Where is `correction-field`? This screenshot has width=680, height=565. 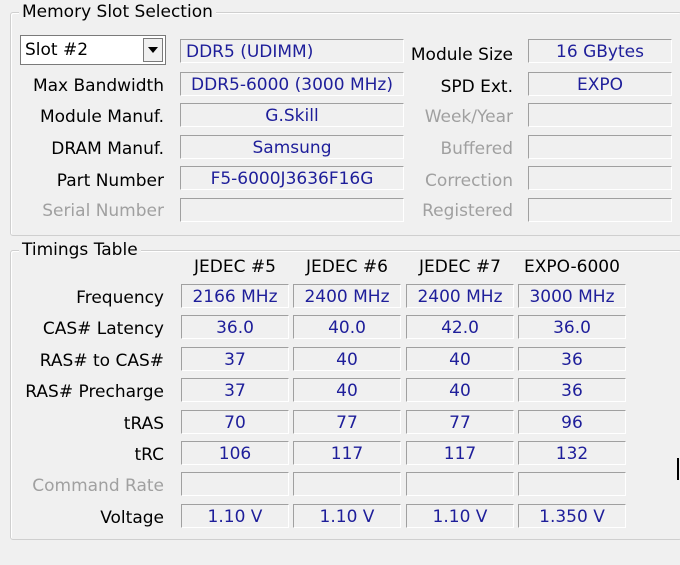
correction-field is located at coordinates (600, 178).